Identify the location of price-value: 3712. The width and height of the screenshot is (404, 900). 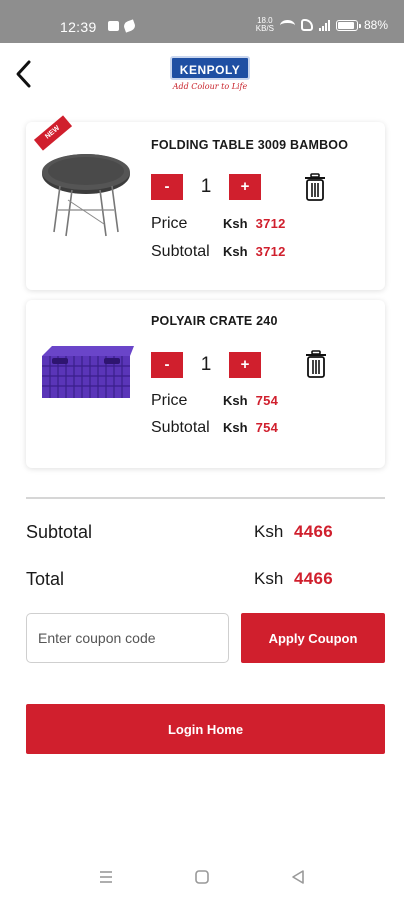
(270, 223).